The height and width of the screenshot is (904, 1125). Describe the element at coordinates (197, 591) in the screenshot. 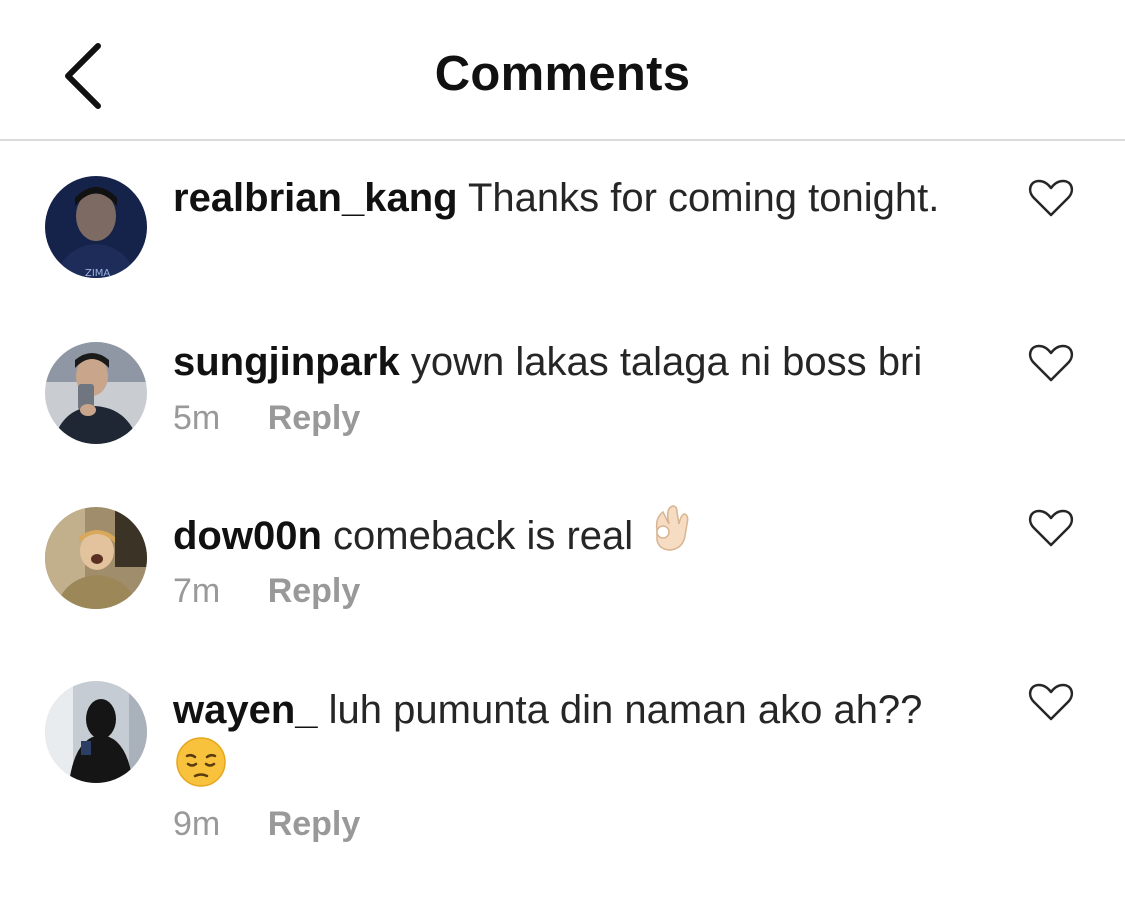

I see `comment-time: 7m` at that location.